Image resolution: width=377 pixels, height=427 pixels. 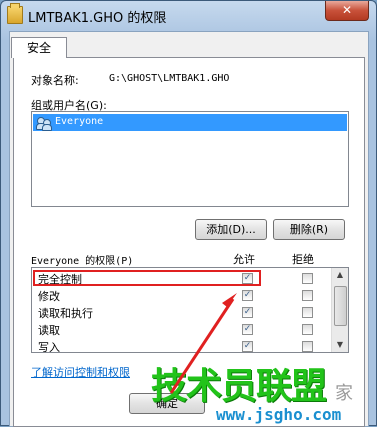 What do you see at coordinates (344, 393) in the screenshot?
I see `watermark-extra: 家` at bounding box center [344, 393].